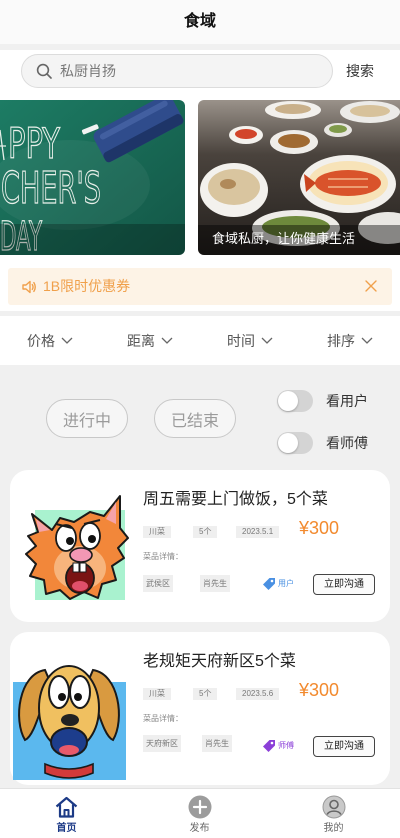  I want to click on toggle-view-users, so click(295, 401).